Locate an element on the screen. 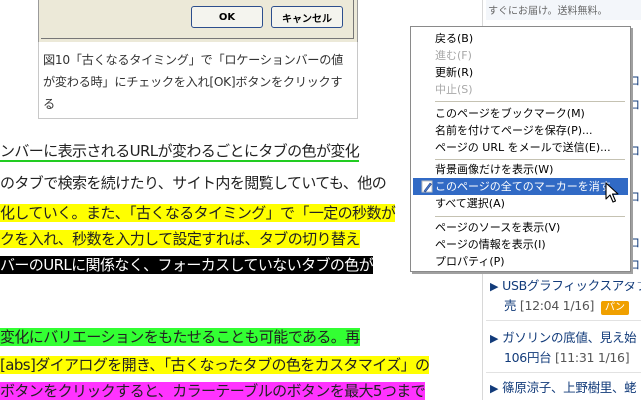  news-title: 篠原涼子、上野樹里、蛯 is located at coordinates (569, 387).